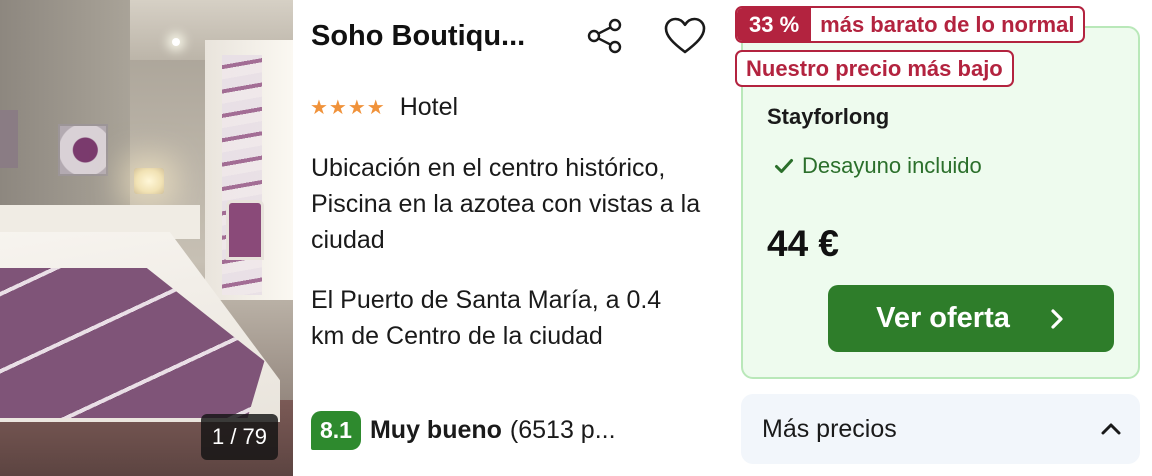 The height and width of the screenshot is (476, 1152). I want to click on amenity-breakfast: Desayuno incluido, so click(878, 166).